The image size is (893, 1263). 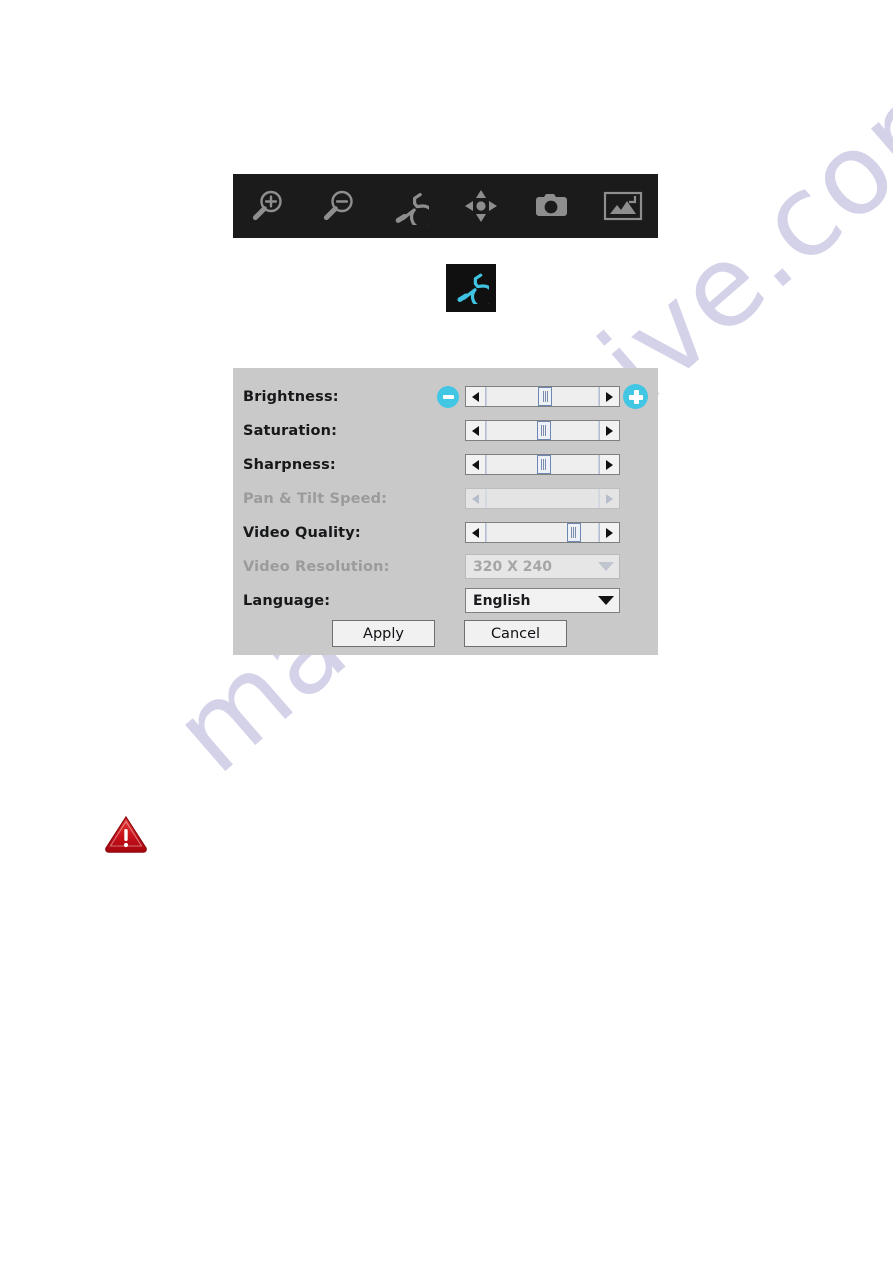 I want to click on language-dropdown: English, so click(x=542, y=600).